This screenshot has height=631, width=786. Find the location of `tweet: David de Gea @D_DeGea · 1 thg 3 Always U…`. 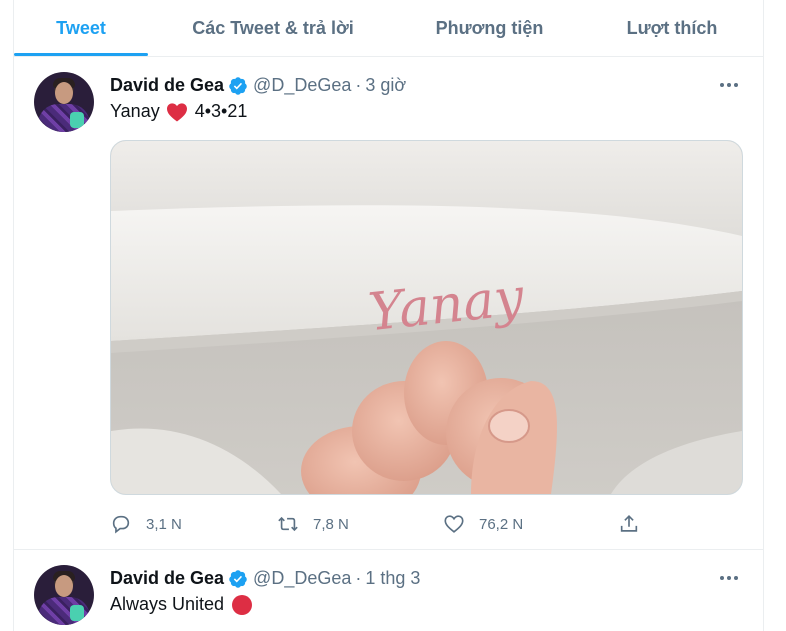

tweet: David de Gea @D_DeGea · 1 thg 3 Always U… is located at coordinates (388, 590).